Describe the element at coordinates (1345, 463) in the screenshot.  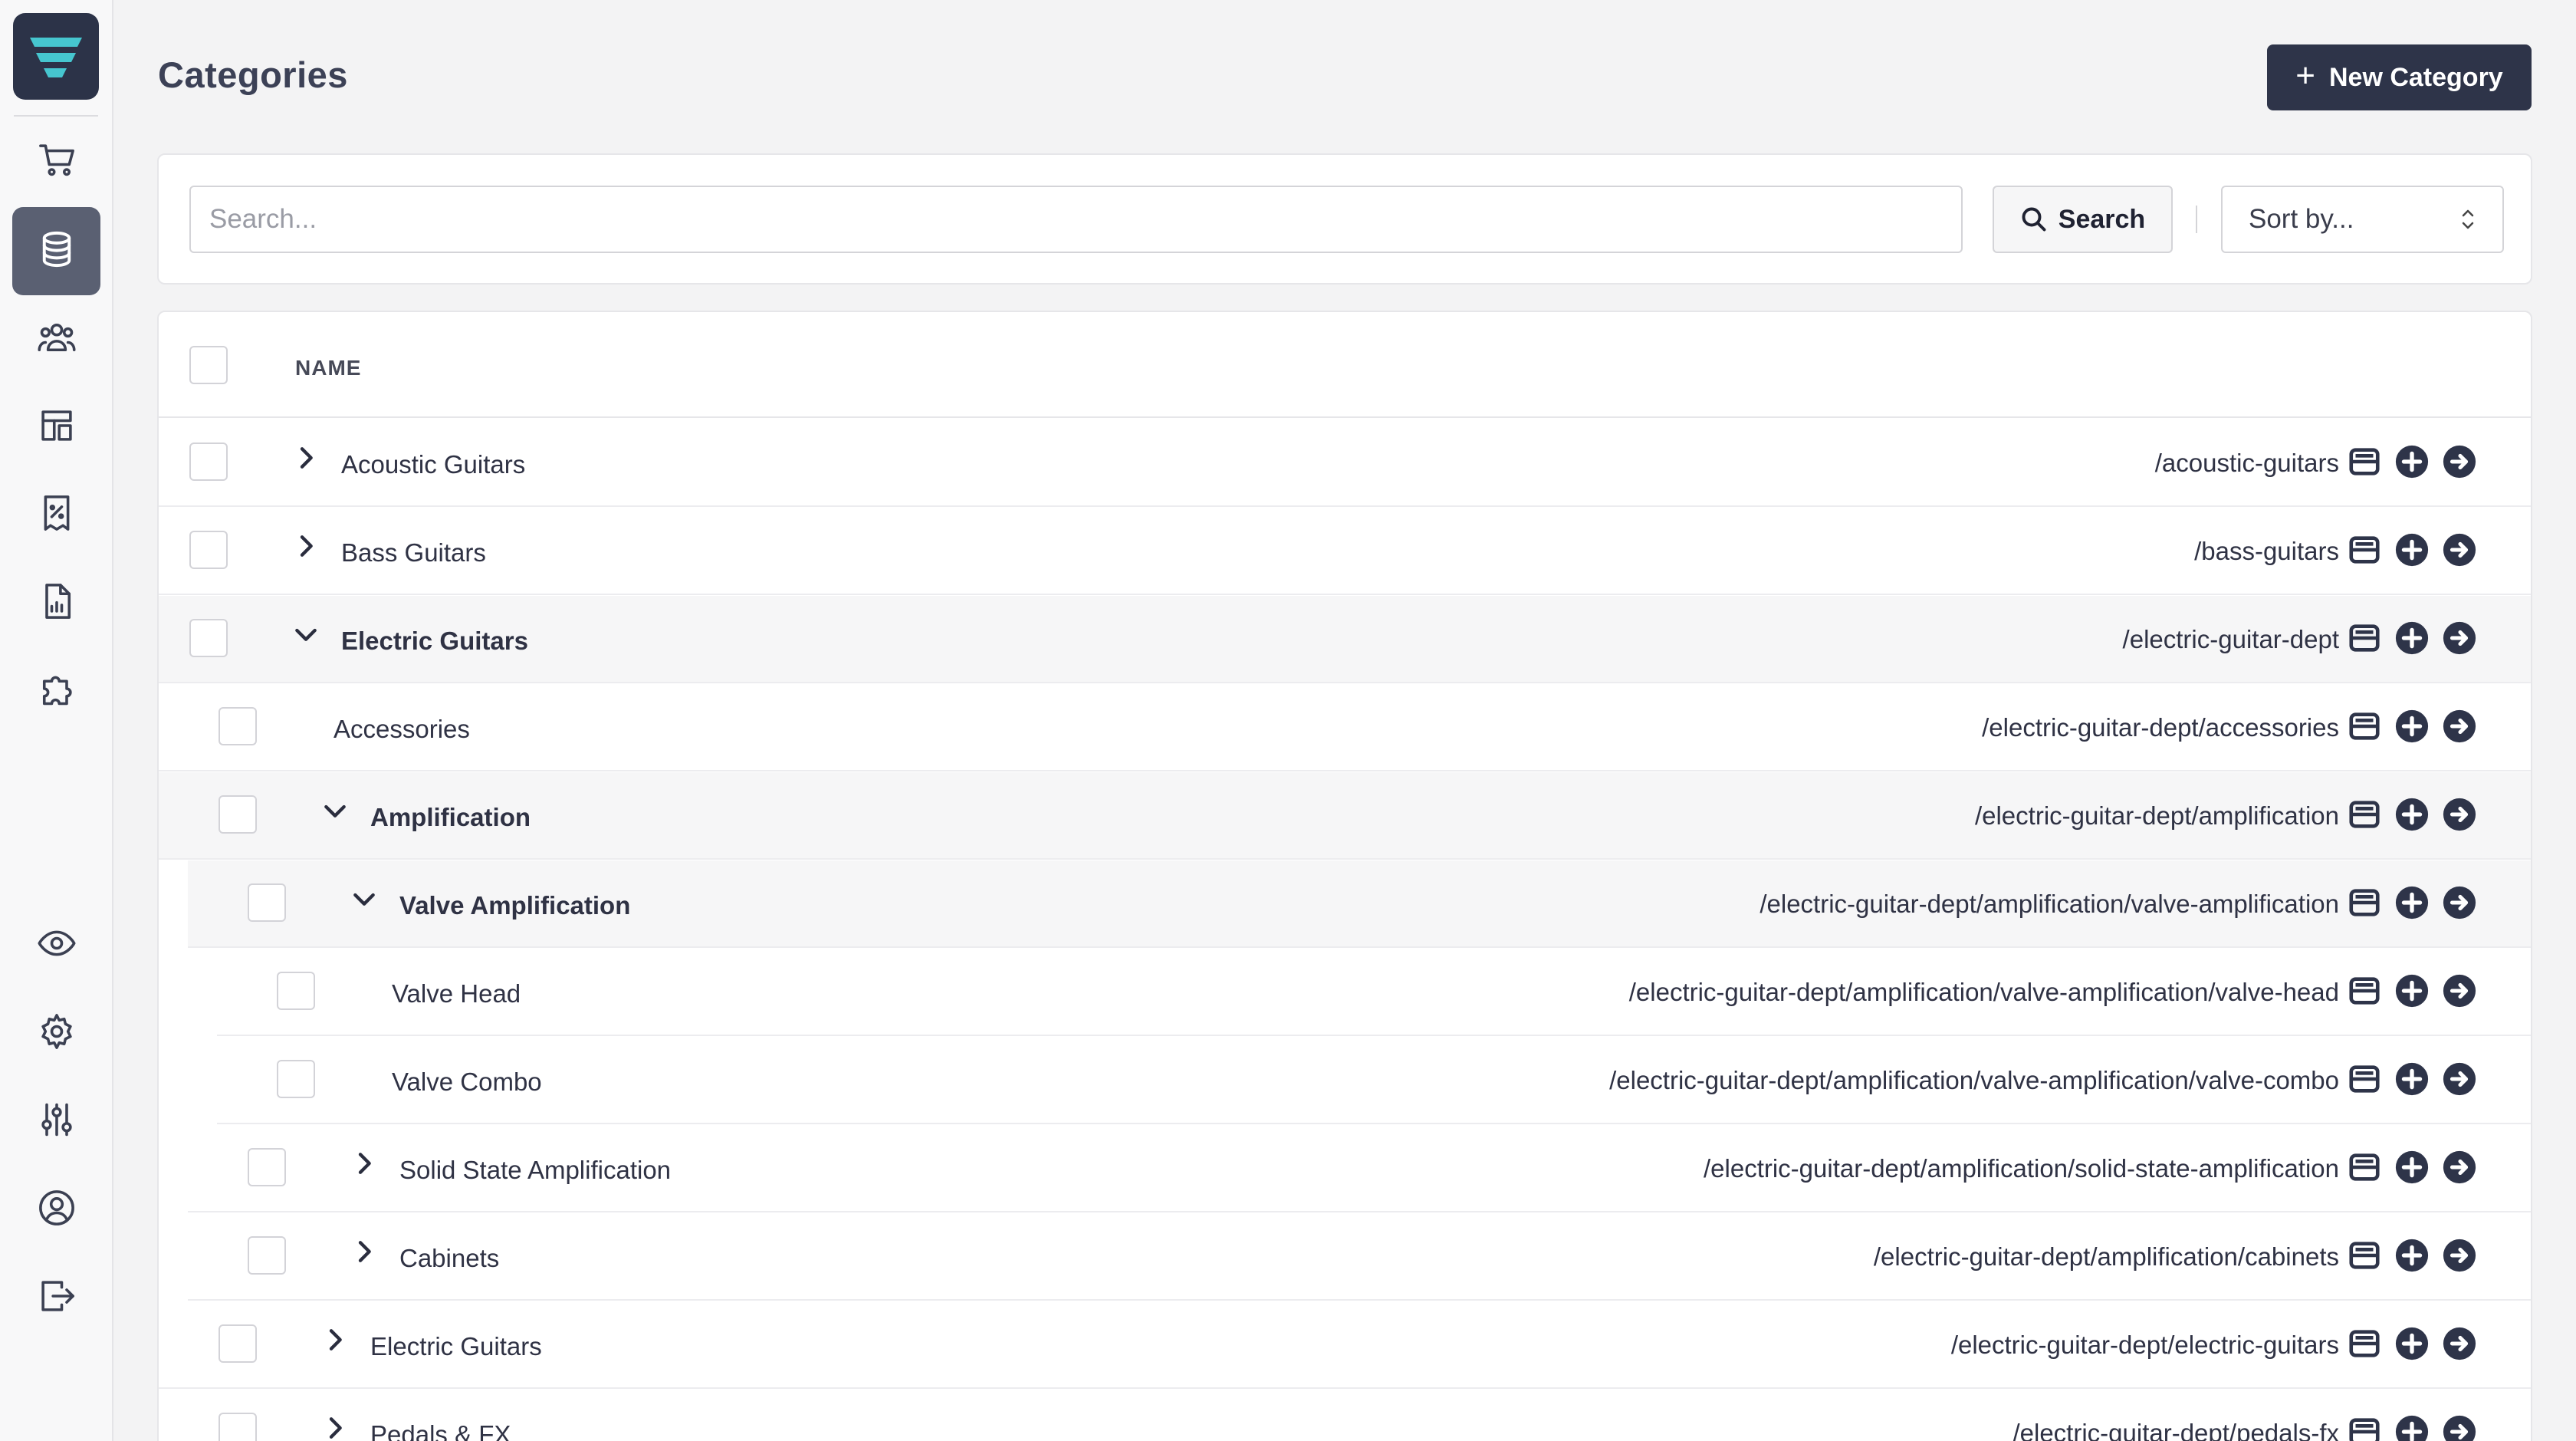
I see `table-row: Acoustic Guitars/acoustic-guitars` at that location.